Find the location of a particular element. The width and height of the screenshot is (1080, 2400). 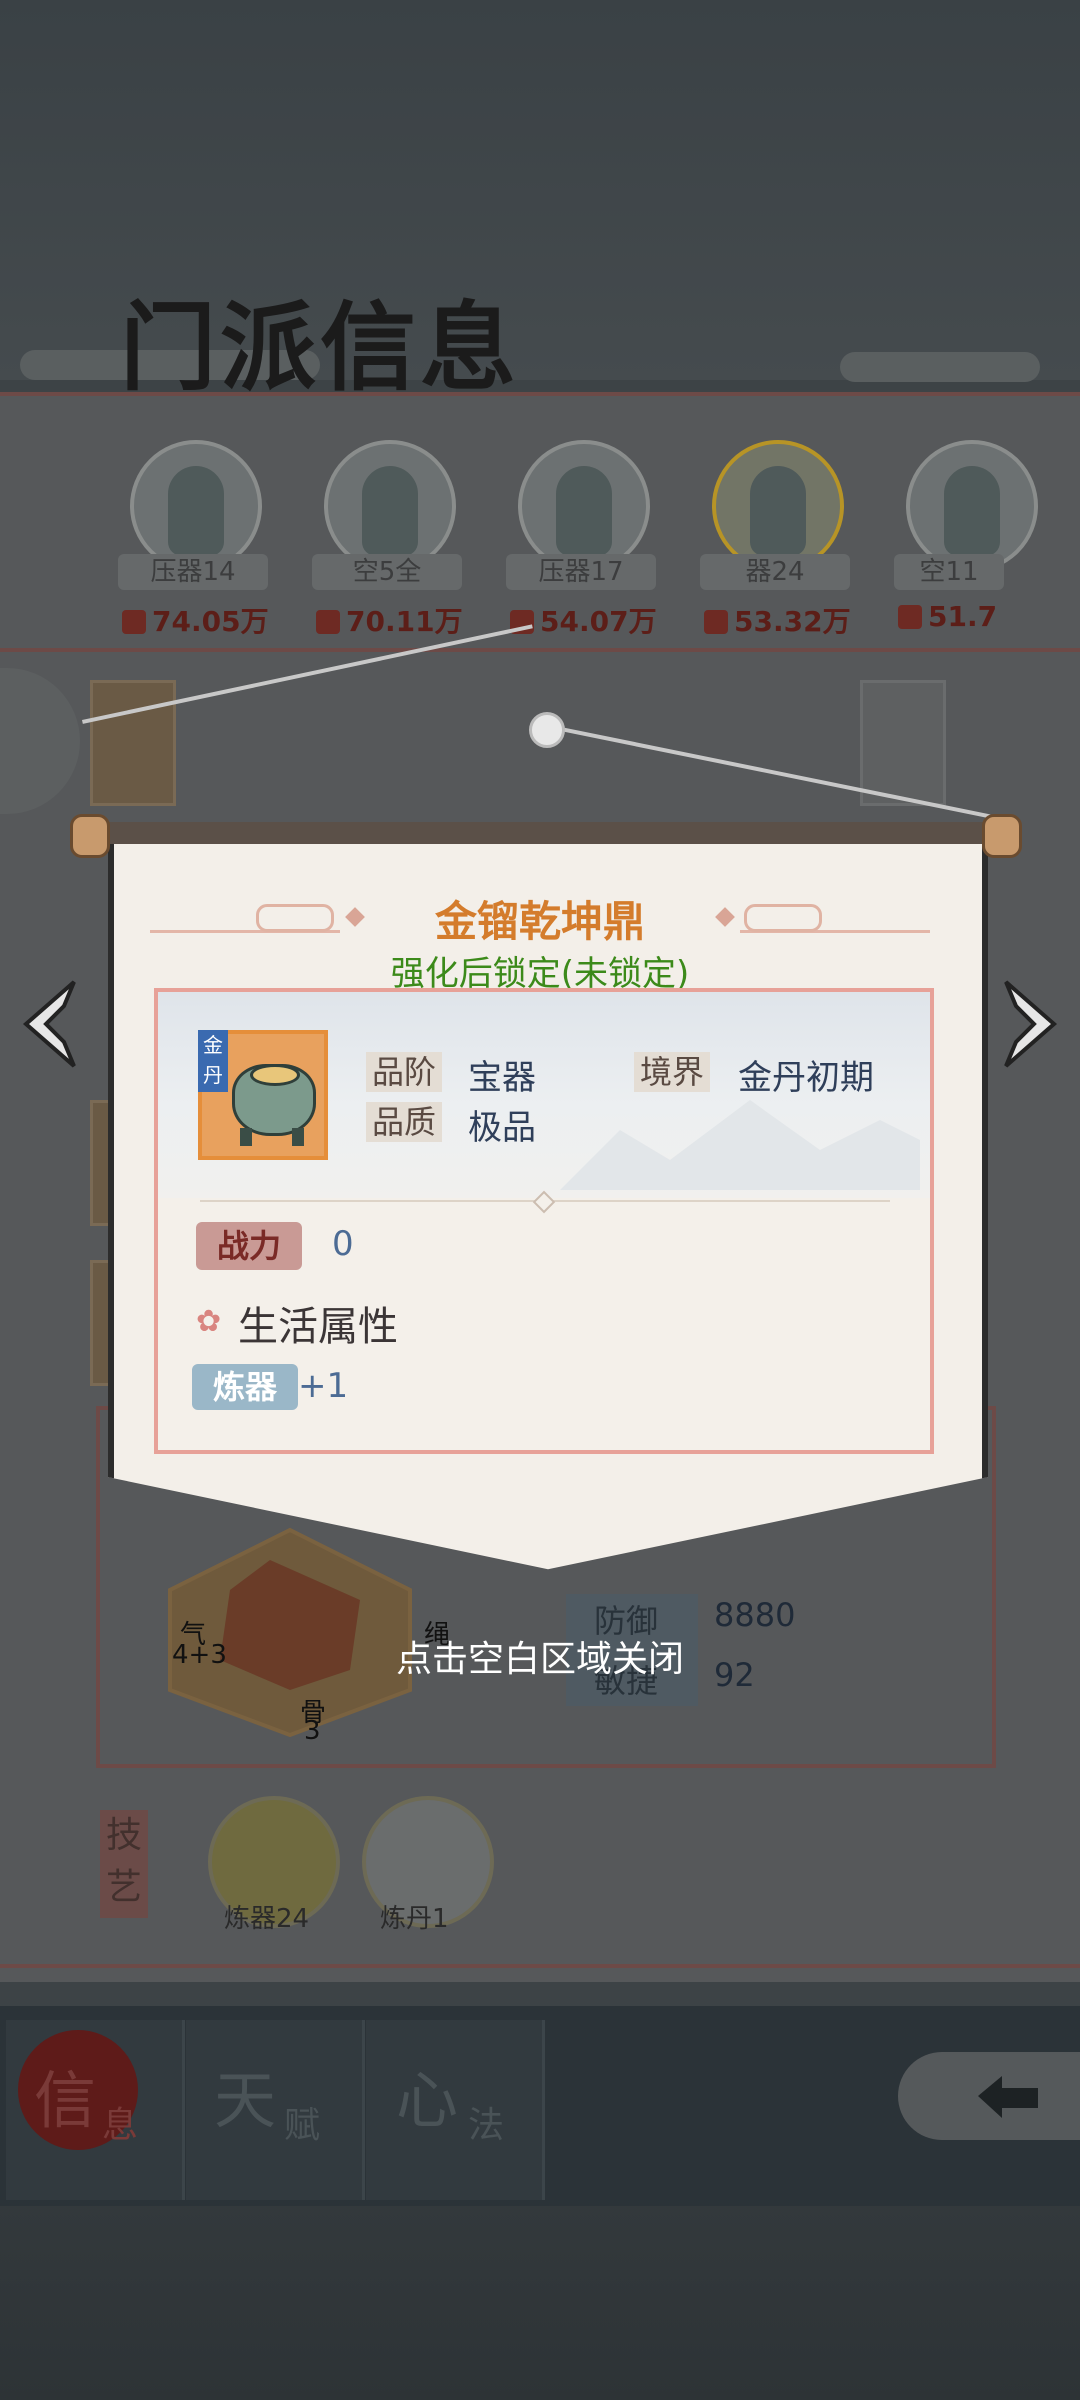

skill-label: 炼器24 is located at coordinates (267, 1919).